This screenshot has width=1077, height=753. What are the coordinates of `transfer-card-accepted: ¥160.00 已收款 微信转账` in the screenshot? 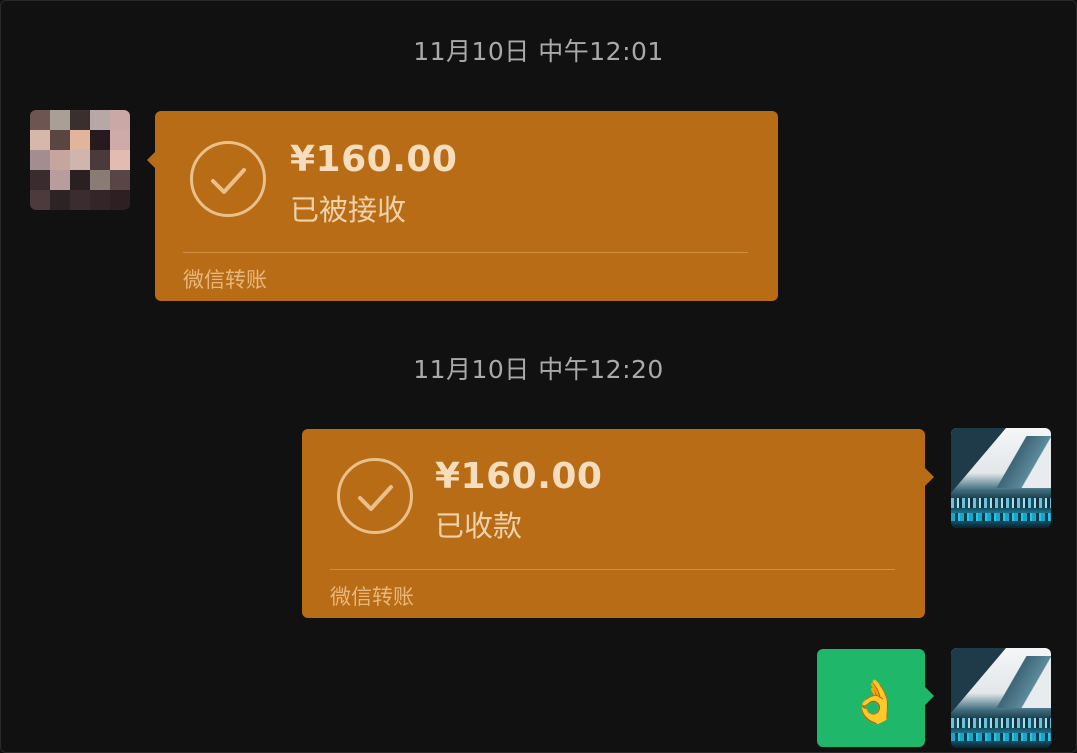 It's located at (613, 523).